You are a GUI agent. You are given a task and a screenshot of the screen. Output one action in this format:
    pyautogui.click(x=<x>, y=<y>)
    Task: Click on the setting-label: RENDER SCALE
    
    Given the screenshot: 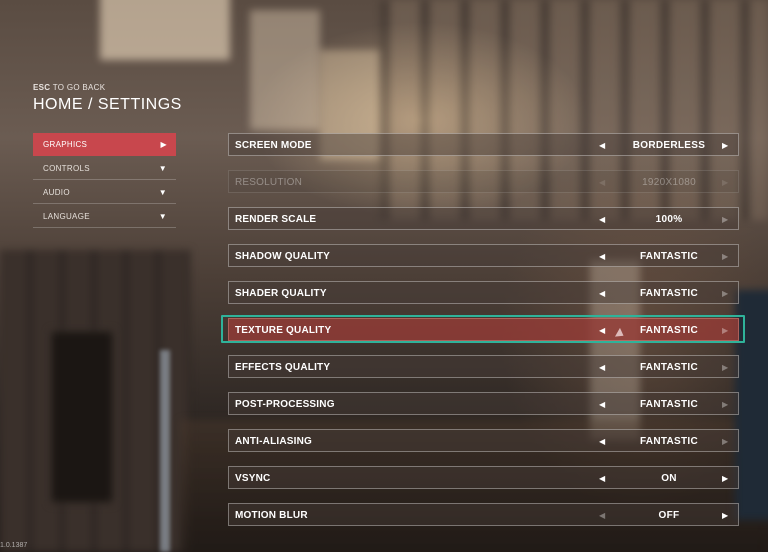 What is the action you would take?
    pyautogui.click(x=276, y=219)
    